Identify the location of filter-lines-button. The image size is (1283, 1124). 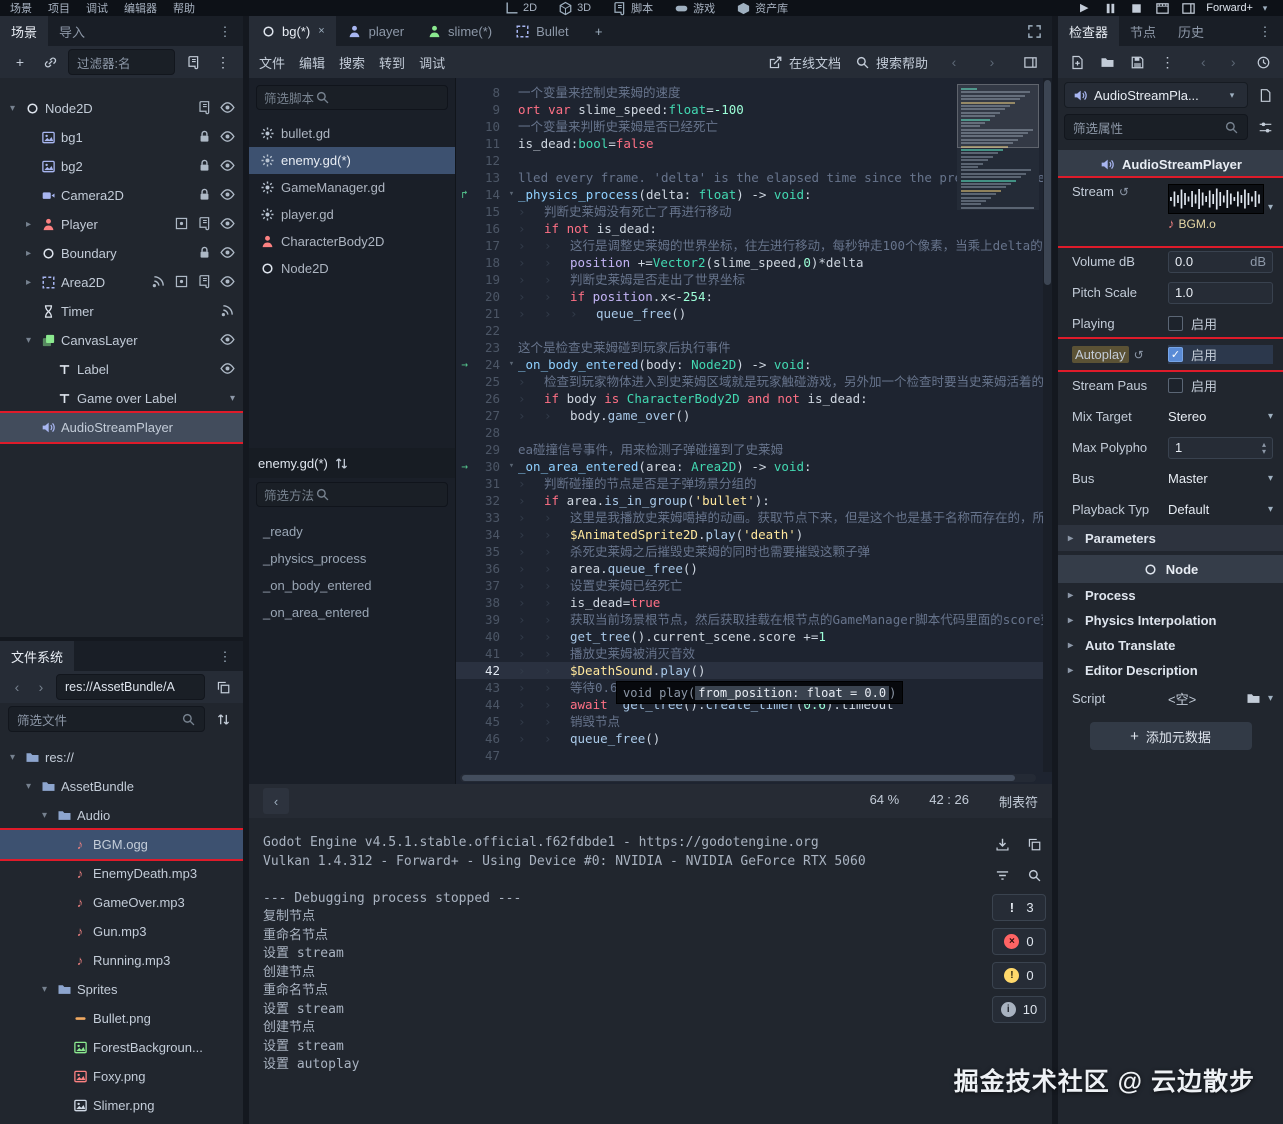
(1002, 875).